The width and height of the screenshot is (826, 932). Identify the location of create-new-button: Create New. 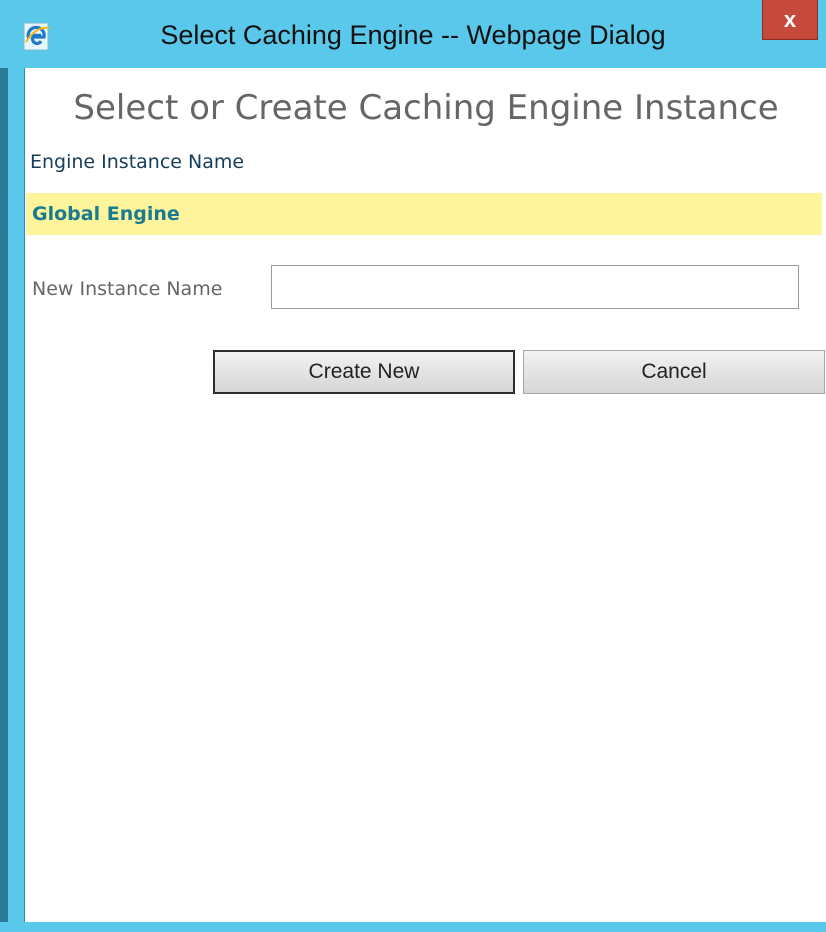
(364, 372).